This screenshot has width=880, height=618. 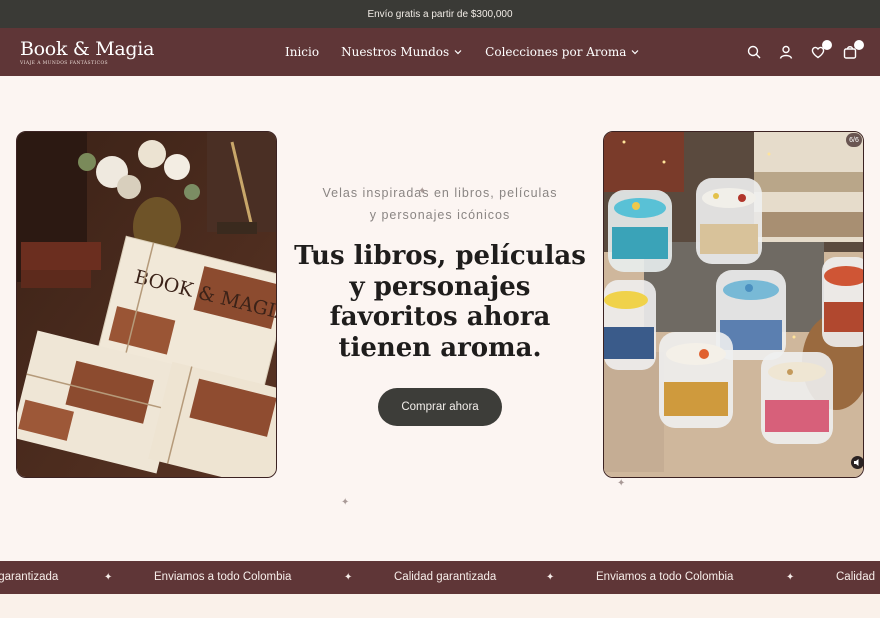 I want to click on nav-item-inicio: Inicio, so click(x=302, y=52).